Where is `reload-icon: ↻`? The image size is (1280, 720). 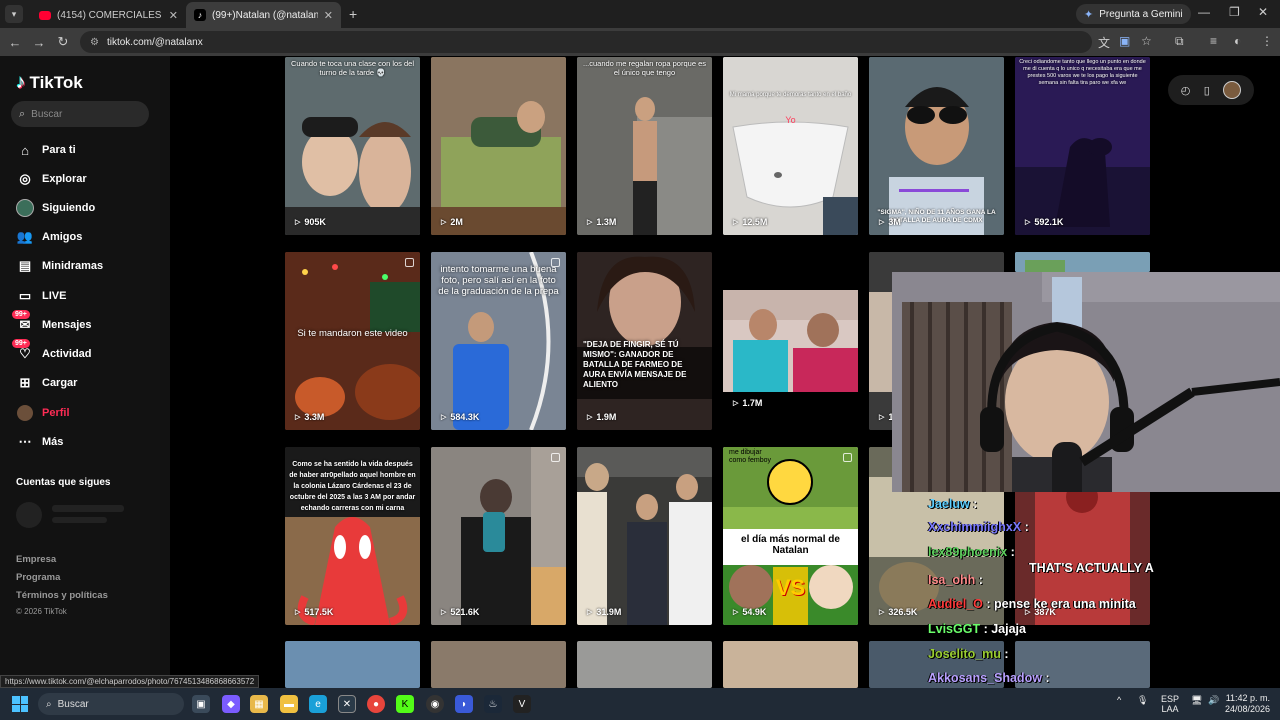 reload-icon: ↻ is located at coordinates (63, 42).